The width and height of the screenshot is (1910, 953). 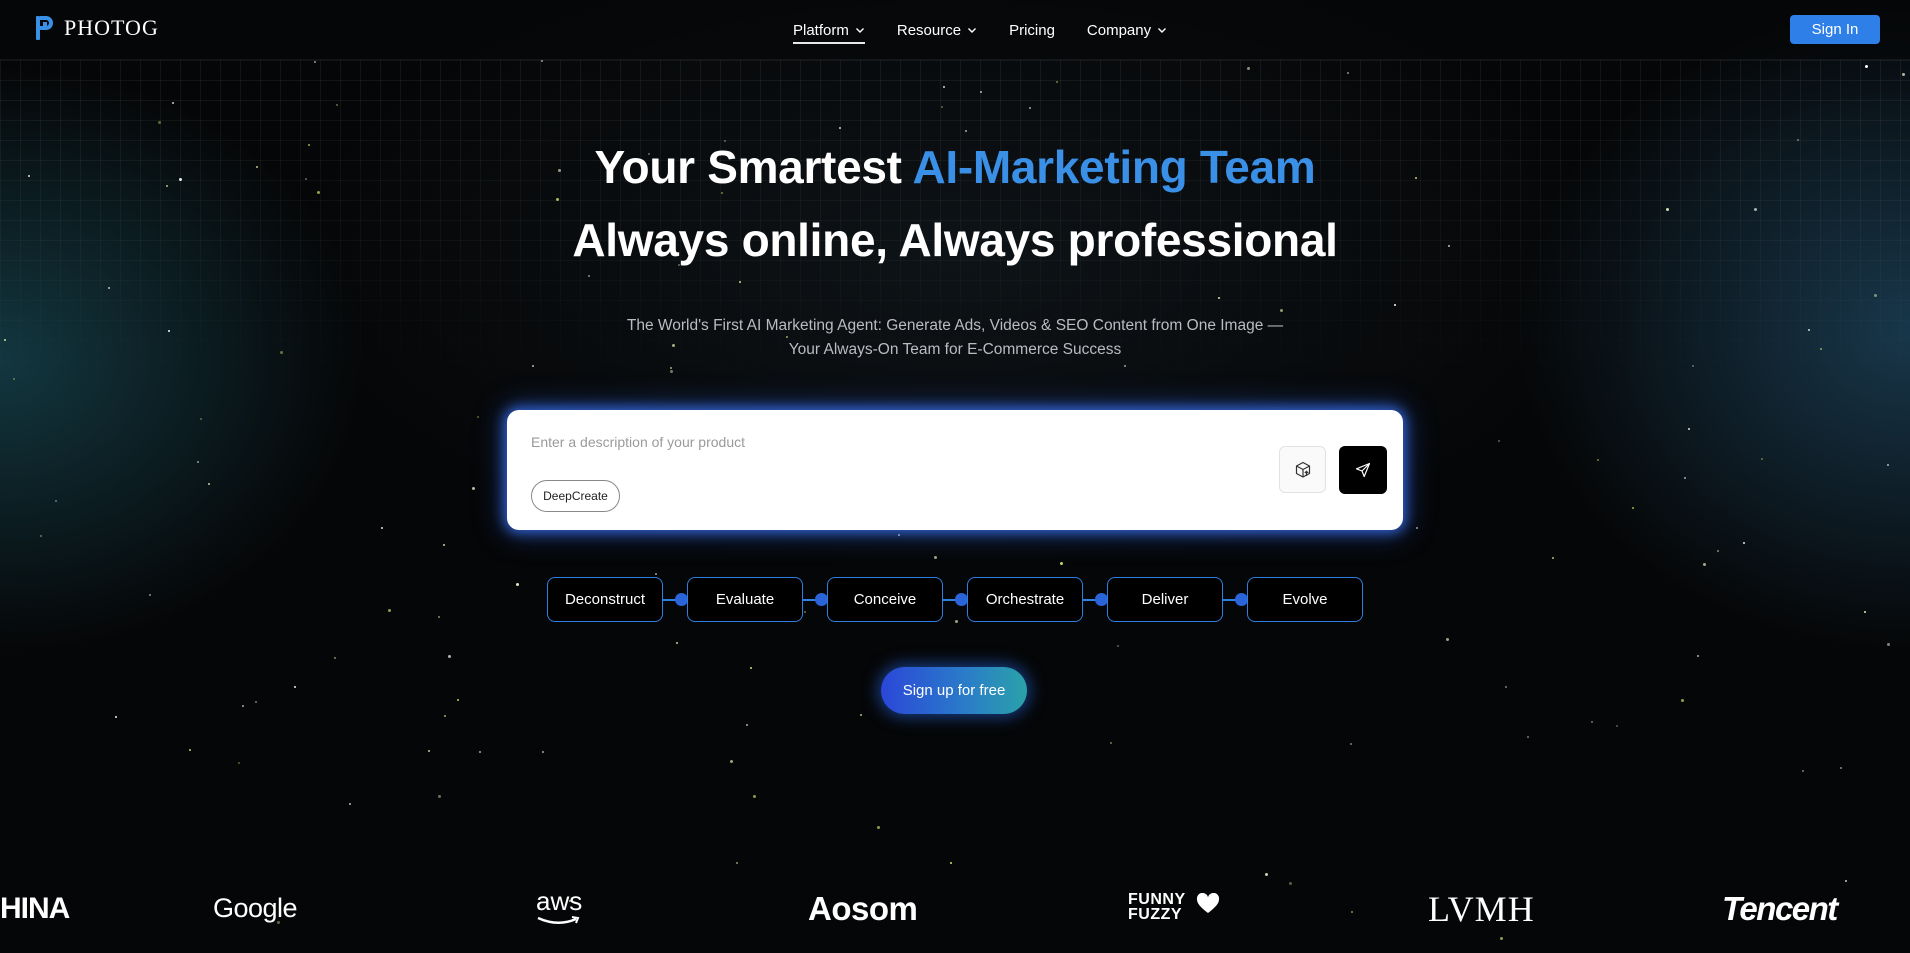 I want to click on brand-logo-china: HINA, so click(x=35, y=908).